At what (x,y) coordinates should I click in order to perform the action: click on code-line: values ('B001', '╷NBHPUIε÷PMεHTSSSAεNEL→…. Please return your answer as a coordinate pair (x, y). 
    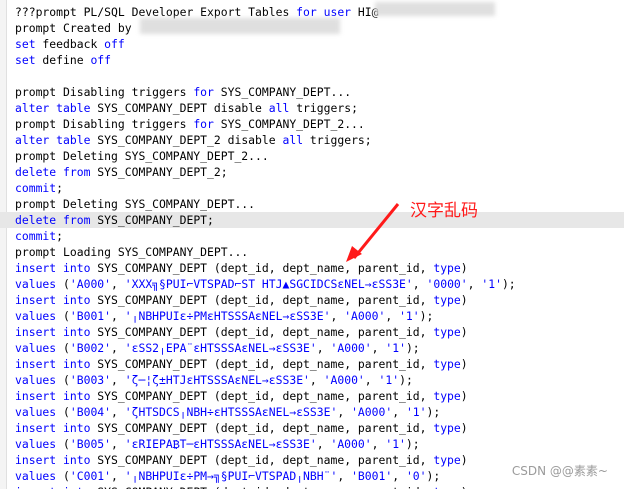
    Looking at the image, I should click on (312, 316).